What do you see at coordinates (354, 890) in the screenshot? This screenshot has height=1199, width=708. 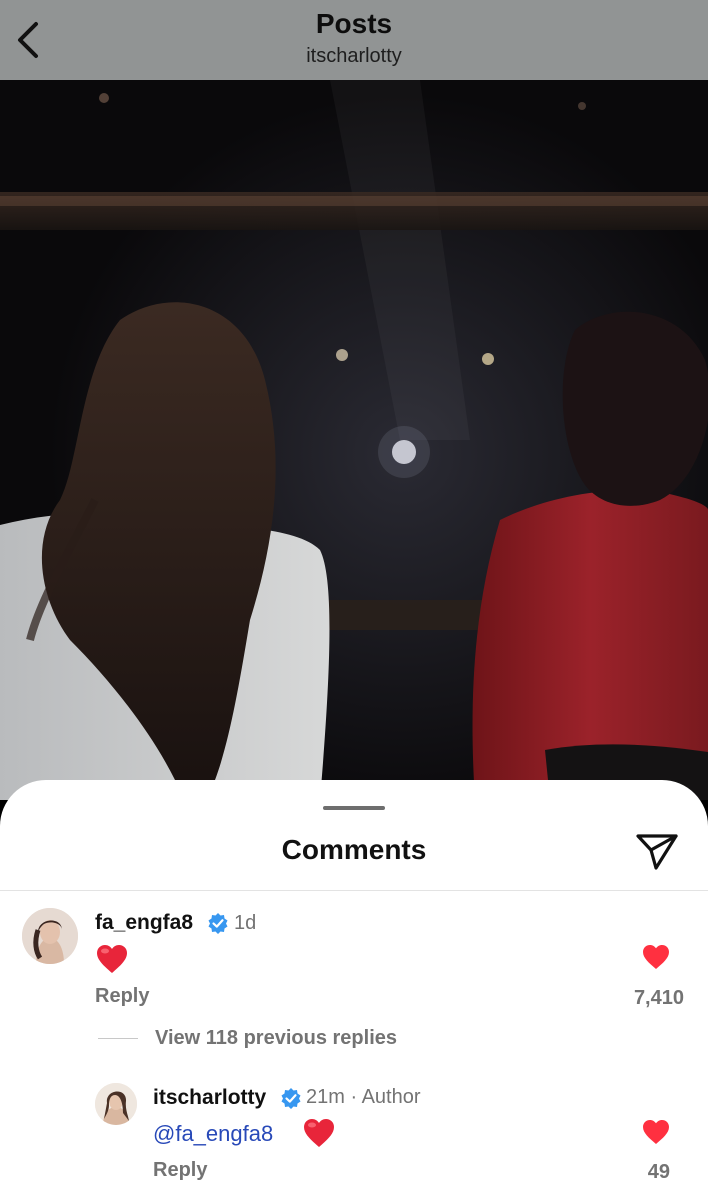 I see `sheet-divider` at bounding box center [354, 890].